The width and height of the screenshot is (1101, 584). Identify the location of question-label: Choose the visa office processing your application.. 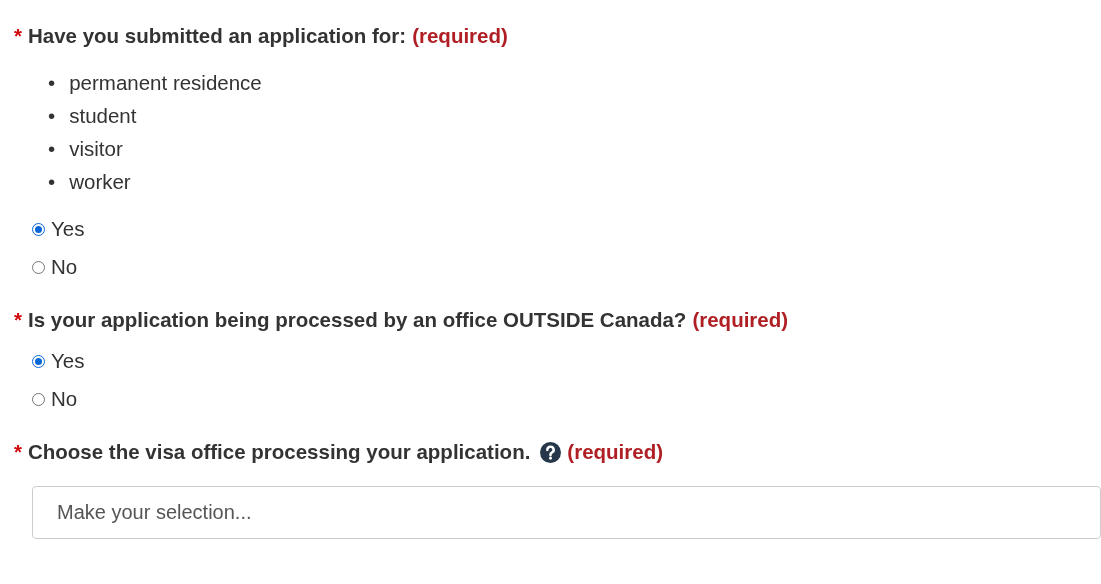
(279, 452).